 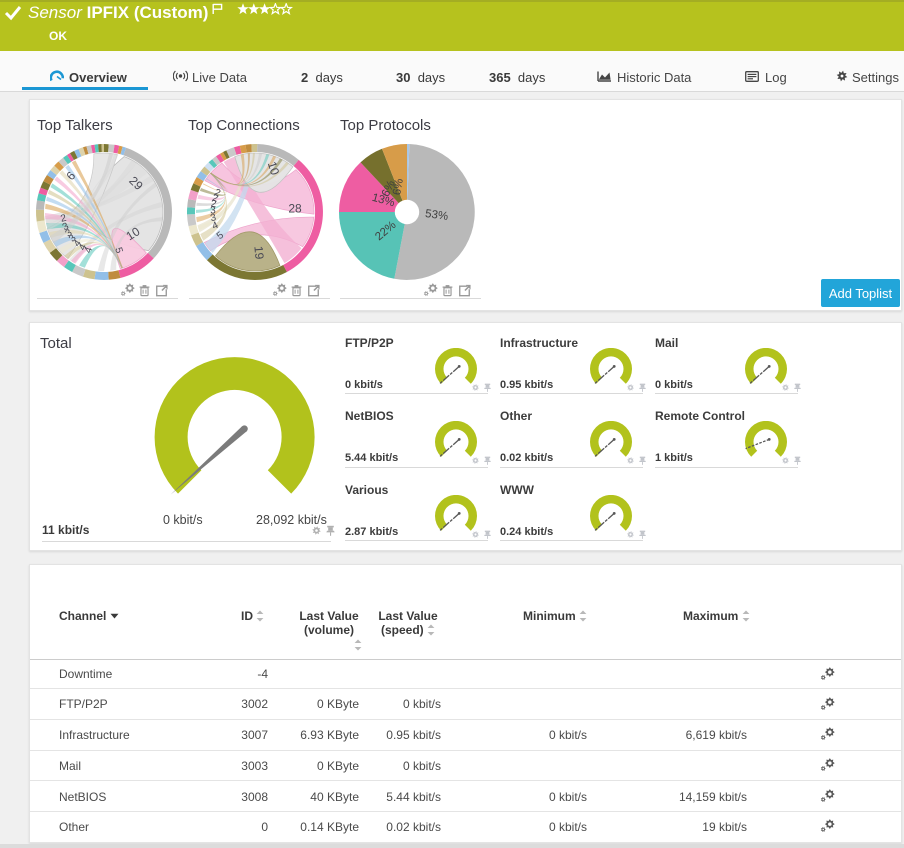 What do you see at coordinates (258, 252) in the screenshot?
I see `svg-text: 19` at bounding box center [258, 252].